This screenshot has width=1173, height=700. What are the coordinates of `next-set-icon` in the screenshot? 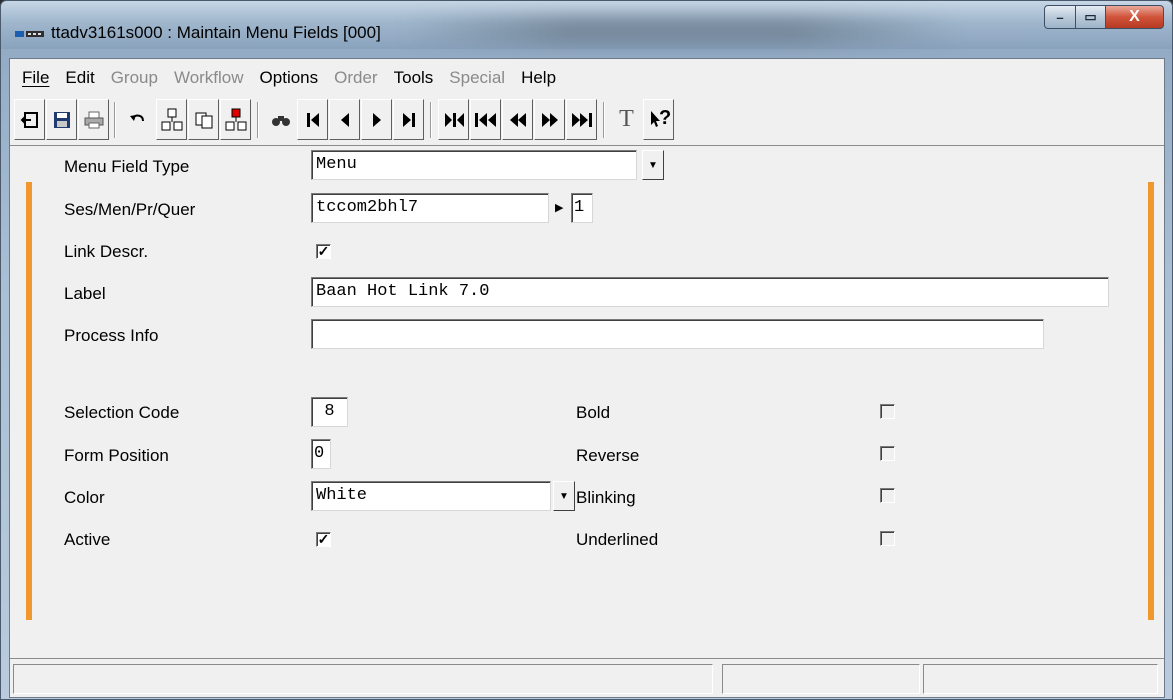 It's located at (581, 119).